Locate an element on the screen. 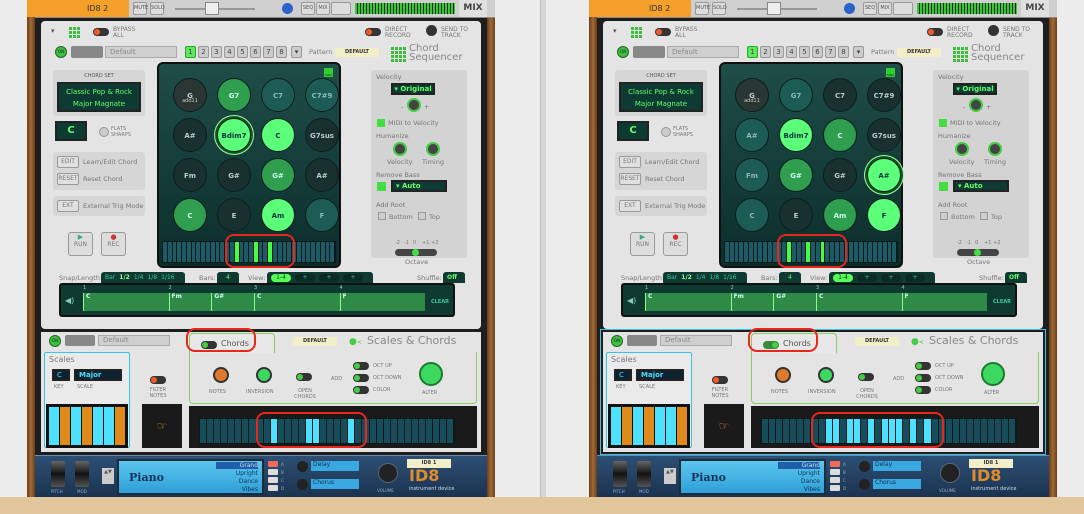  patch-variant: Vibes is located at coordinates (799, 489).